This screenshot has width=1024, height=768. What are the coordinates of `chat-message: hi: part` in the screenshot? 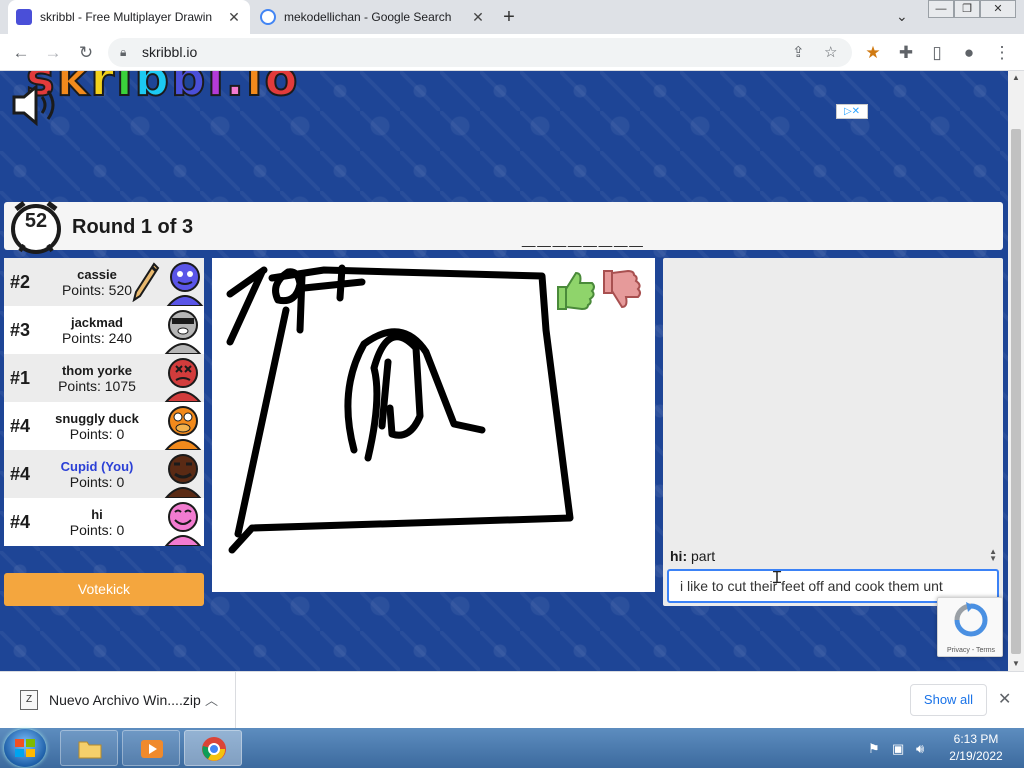 It's located at (692, 556).